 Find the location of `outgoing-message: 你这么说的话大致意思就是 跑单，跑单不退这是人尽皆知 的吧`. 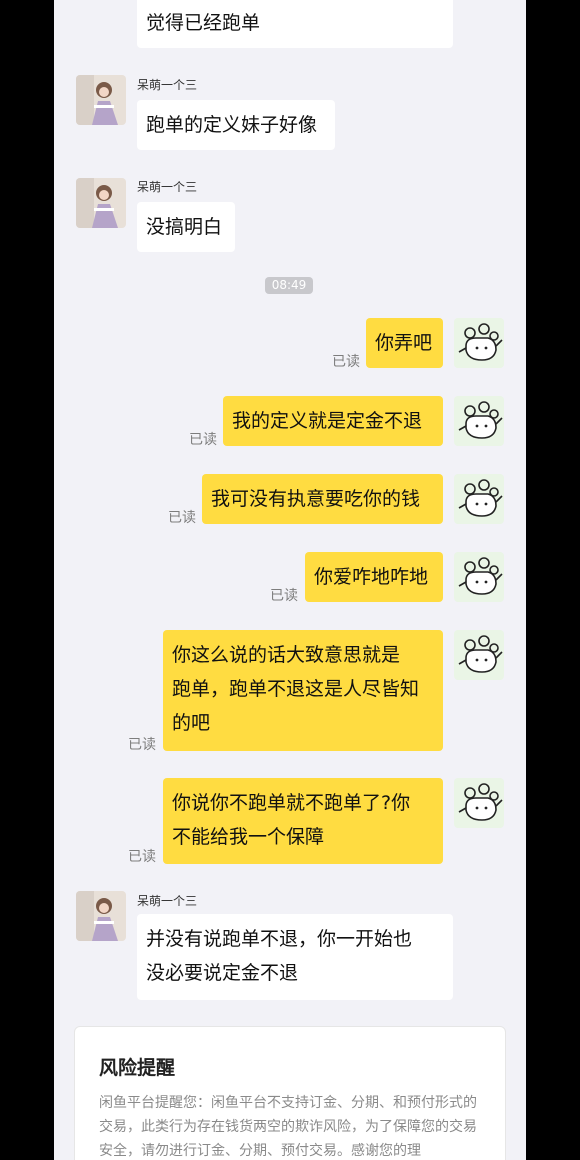

outgoing-message: 你这么说的话大致意思就是 跑单，跑单不退这是人尽皆知 的吧 is located at coordinates (303, 690).